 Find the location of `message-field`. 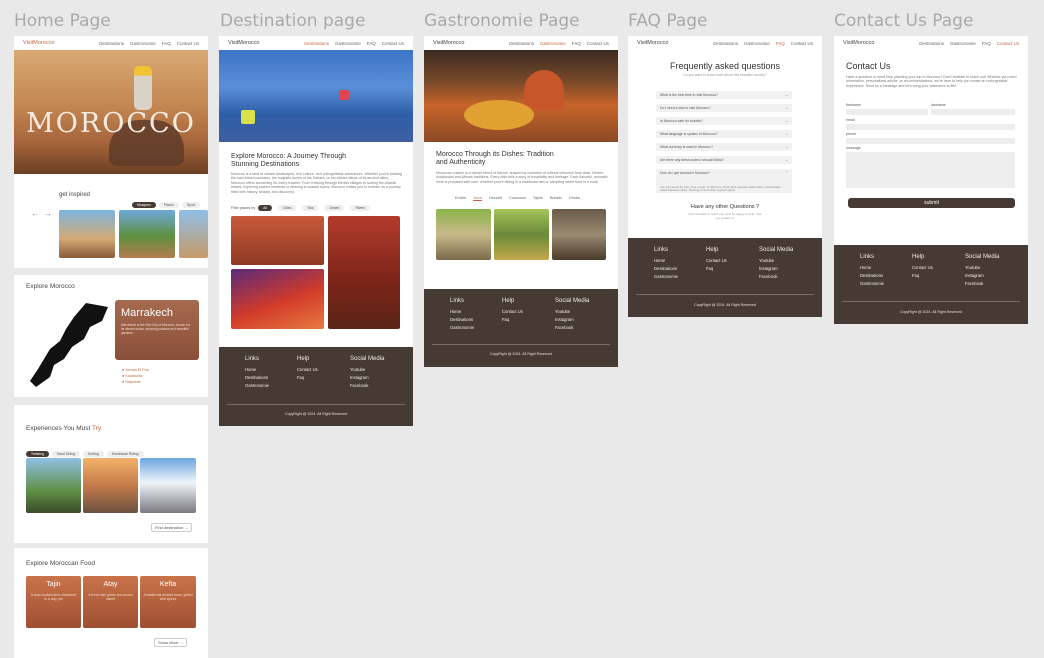

message-field is located at coordinates (930, 170).